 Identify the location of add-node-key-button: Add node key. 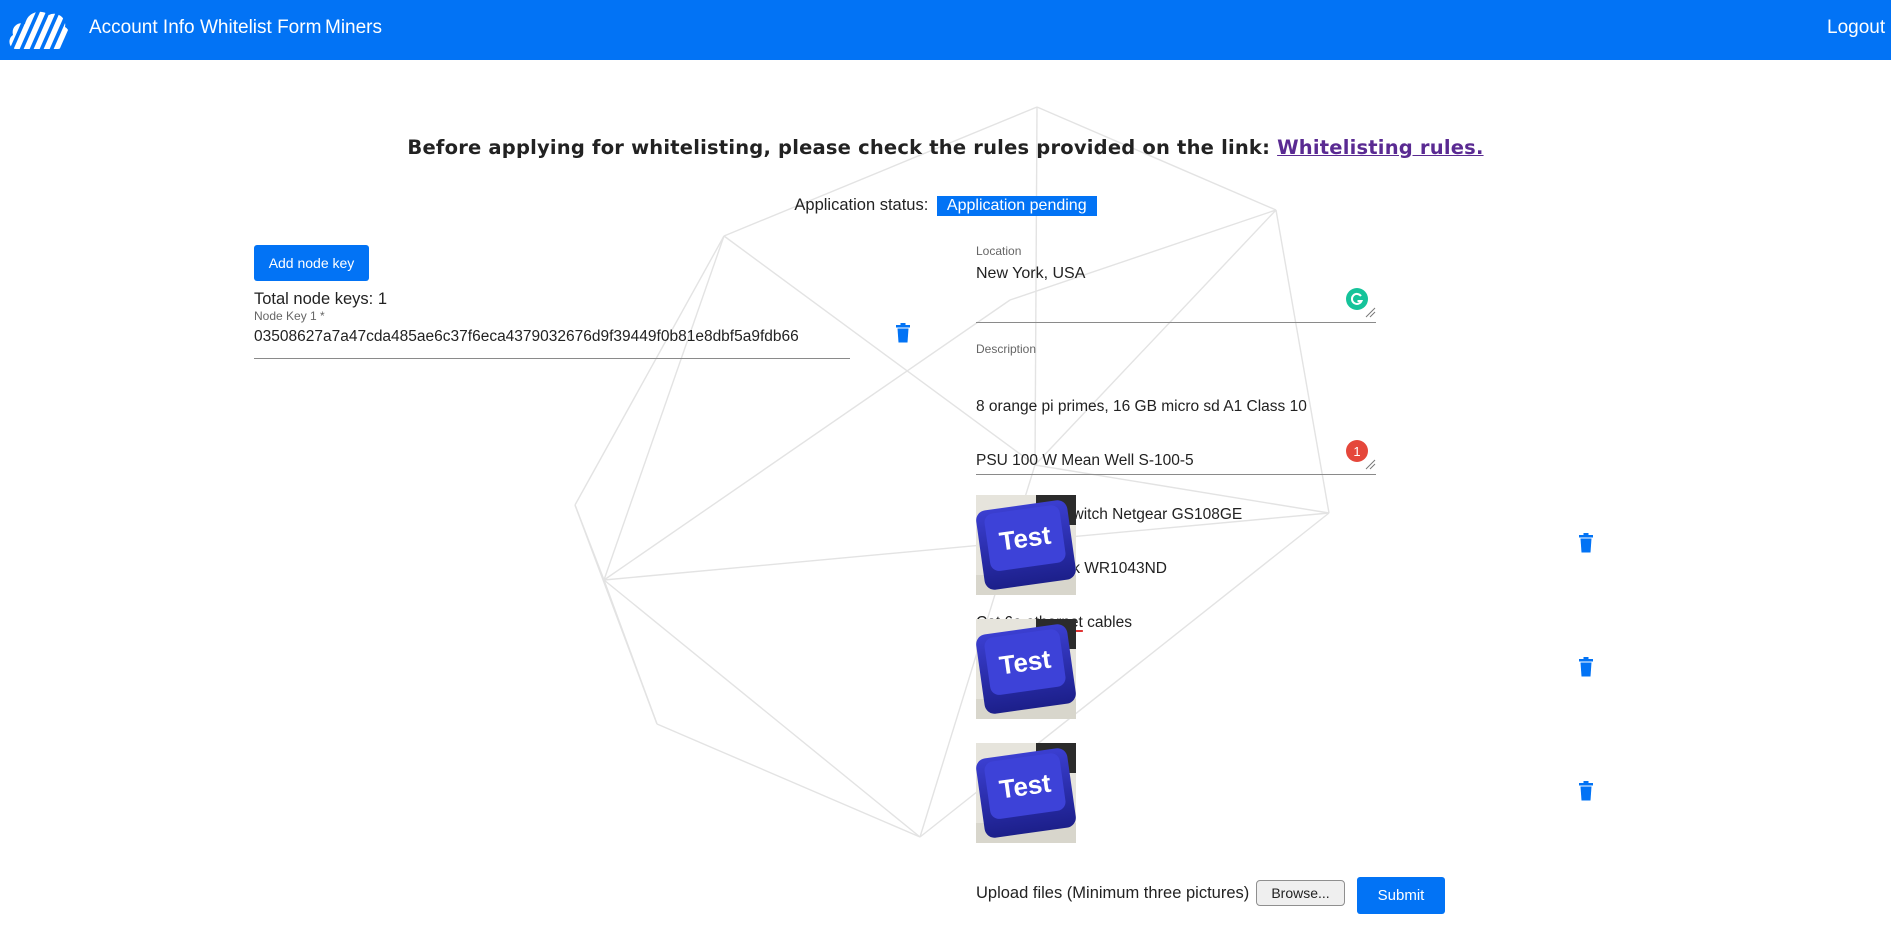
(311, 263).